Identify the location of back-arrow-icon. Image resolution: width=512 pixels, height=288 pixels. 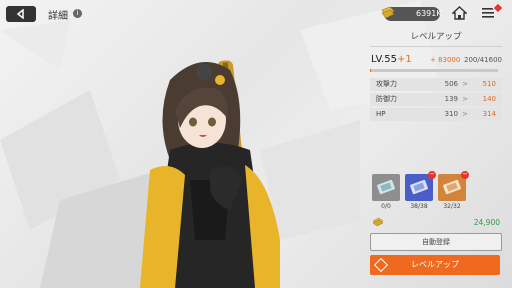
(20, 14).